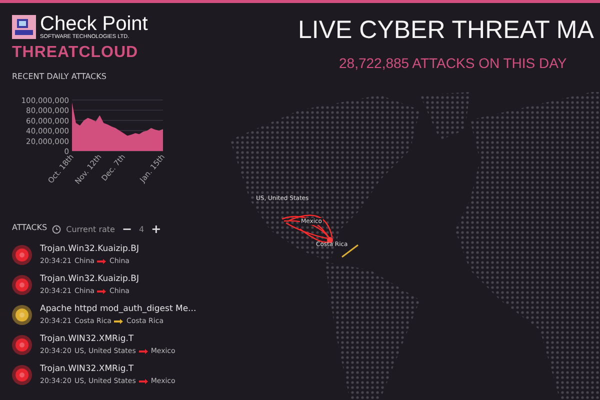  What do you see at coordinates (30, 227) in the screenshot?
I see `attacks-heading: ATTACKS` at bounding box center [30, 227].